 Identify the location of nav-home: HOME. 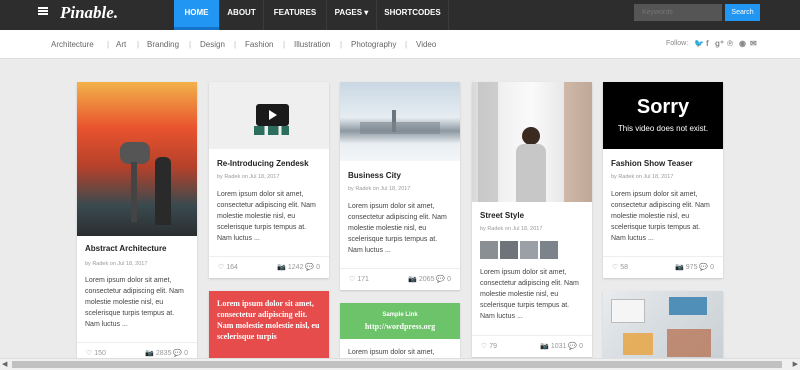
(196, 15).